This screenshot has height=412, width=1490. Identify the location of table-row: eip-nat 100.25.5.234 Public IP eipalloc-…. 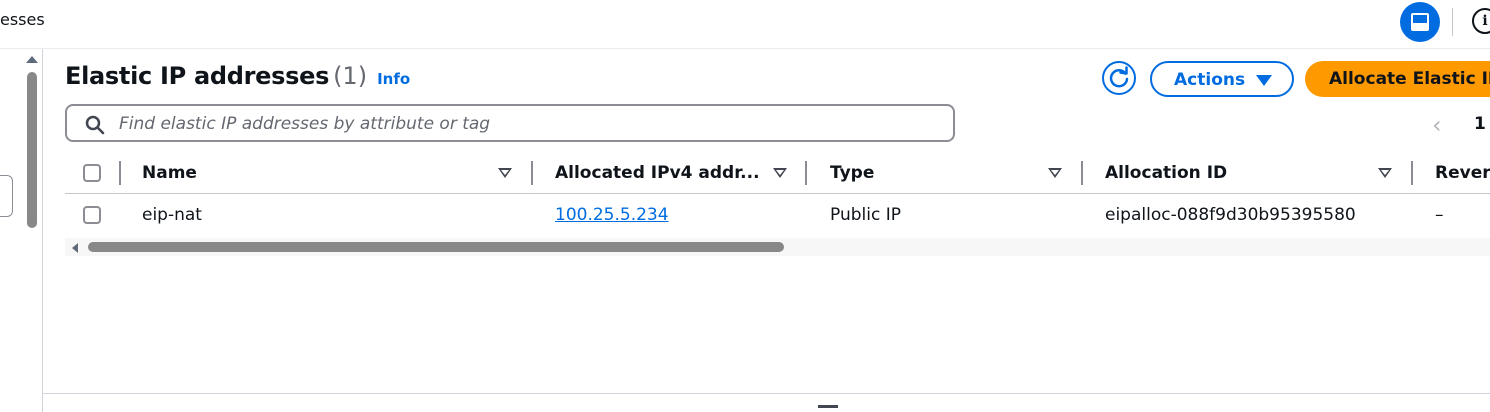
(777, 215).